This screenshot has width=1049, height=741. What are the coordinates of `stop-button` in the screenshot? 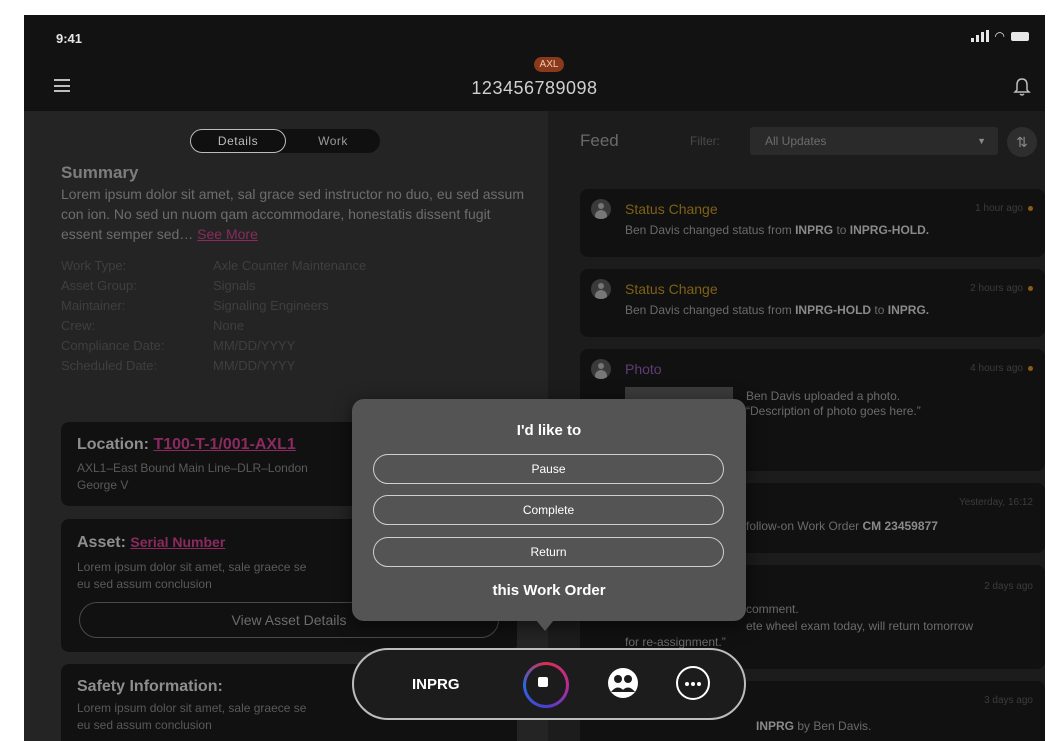 It's located at (546, 685).